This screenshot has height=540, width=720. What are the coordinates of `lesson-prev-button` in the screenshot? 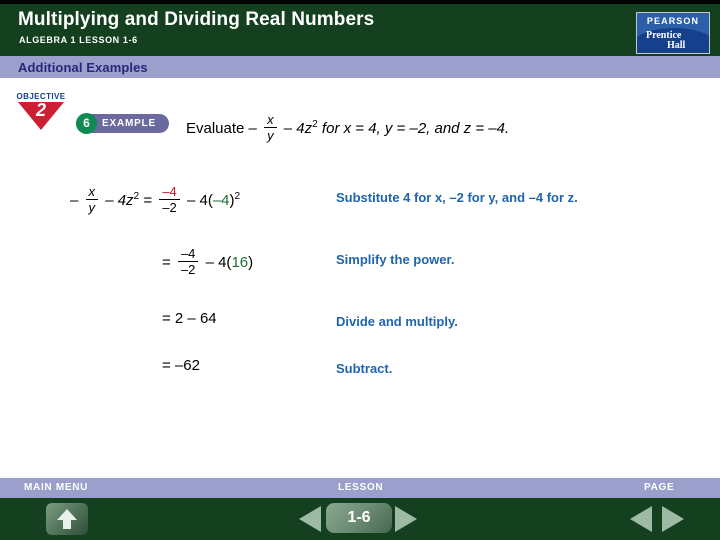 It's located at (310, 519).